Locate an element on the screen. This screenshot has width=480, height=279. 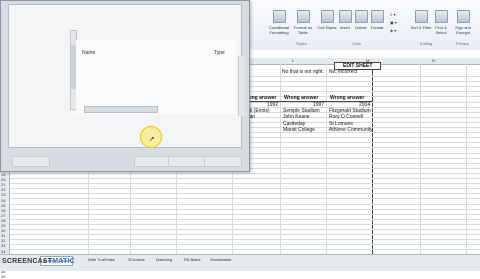
answer-cell: Athlone Community is located at coordinates (351, 130).